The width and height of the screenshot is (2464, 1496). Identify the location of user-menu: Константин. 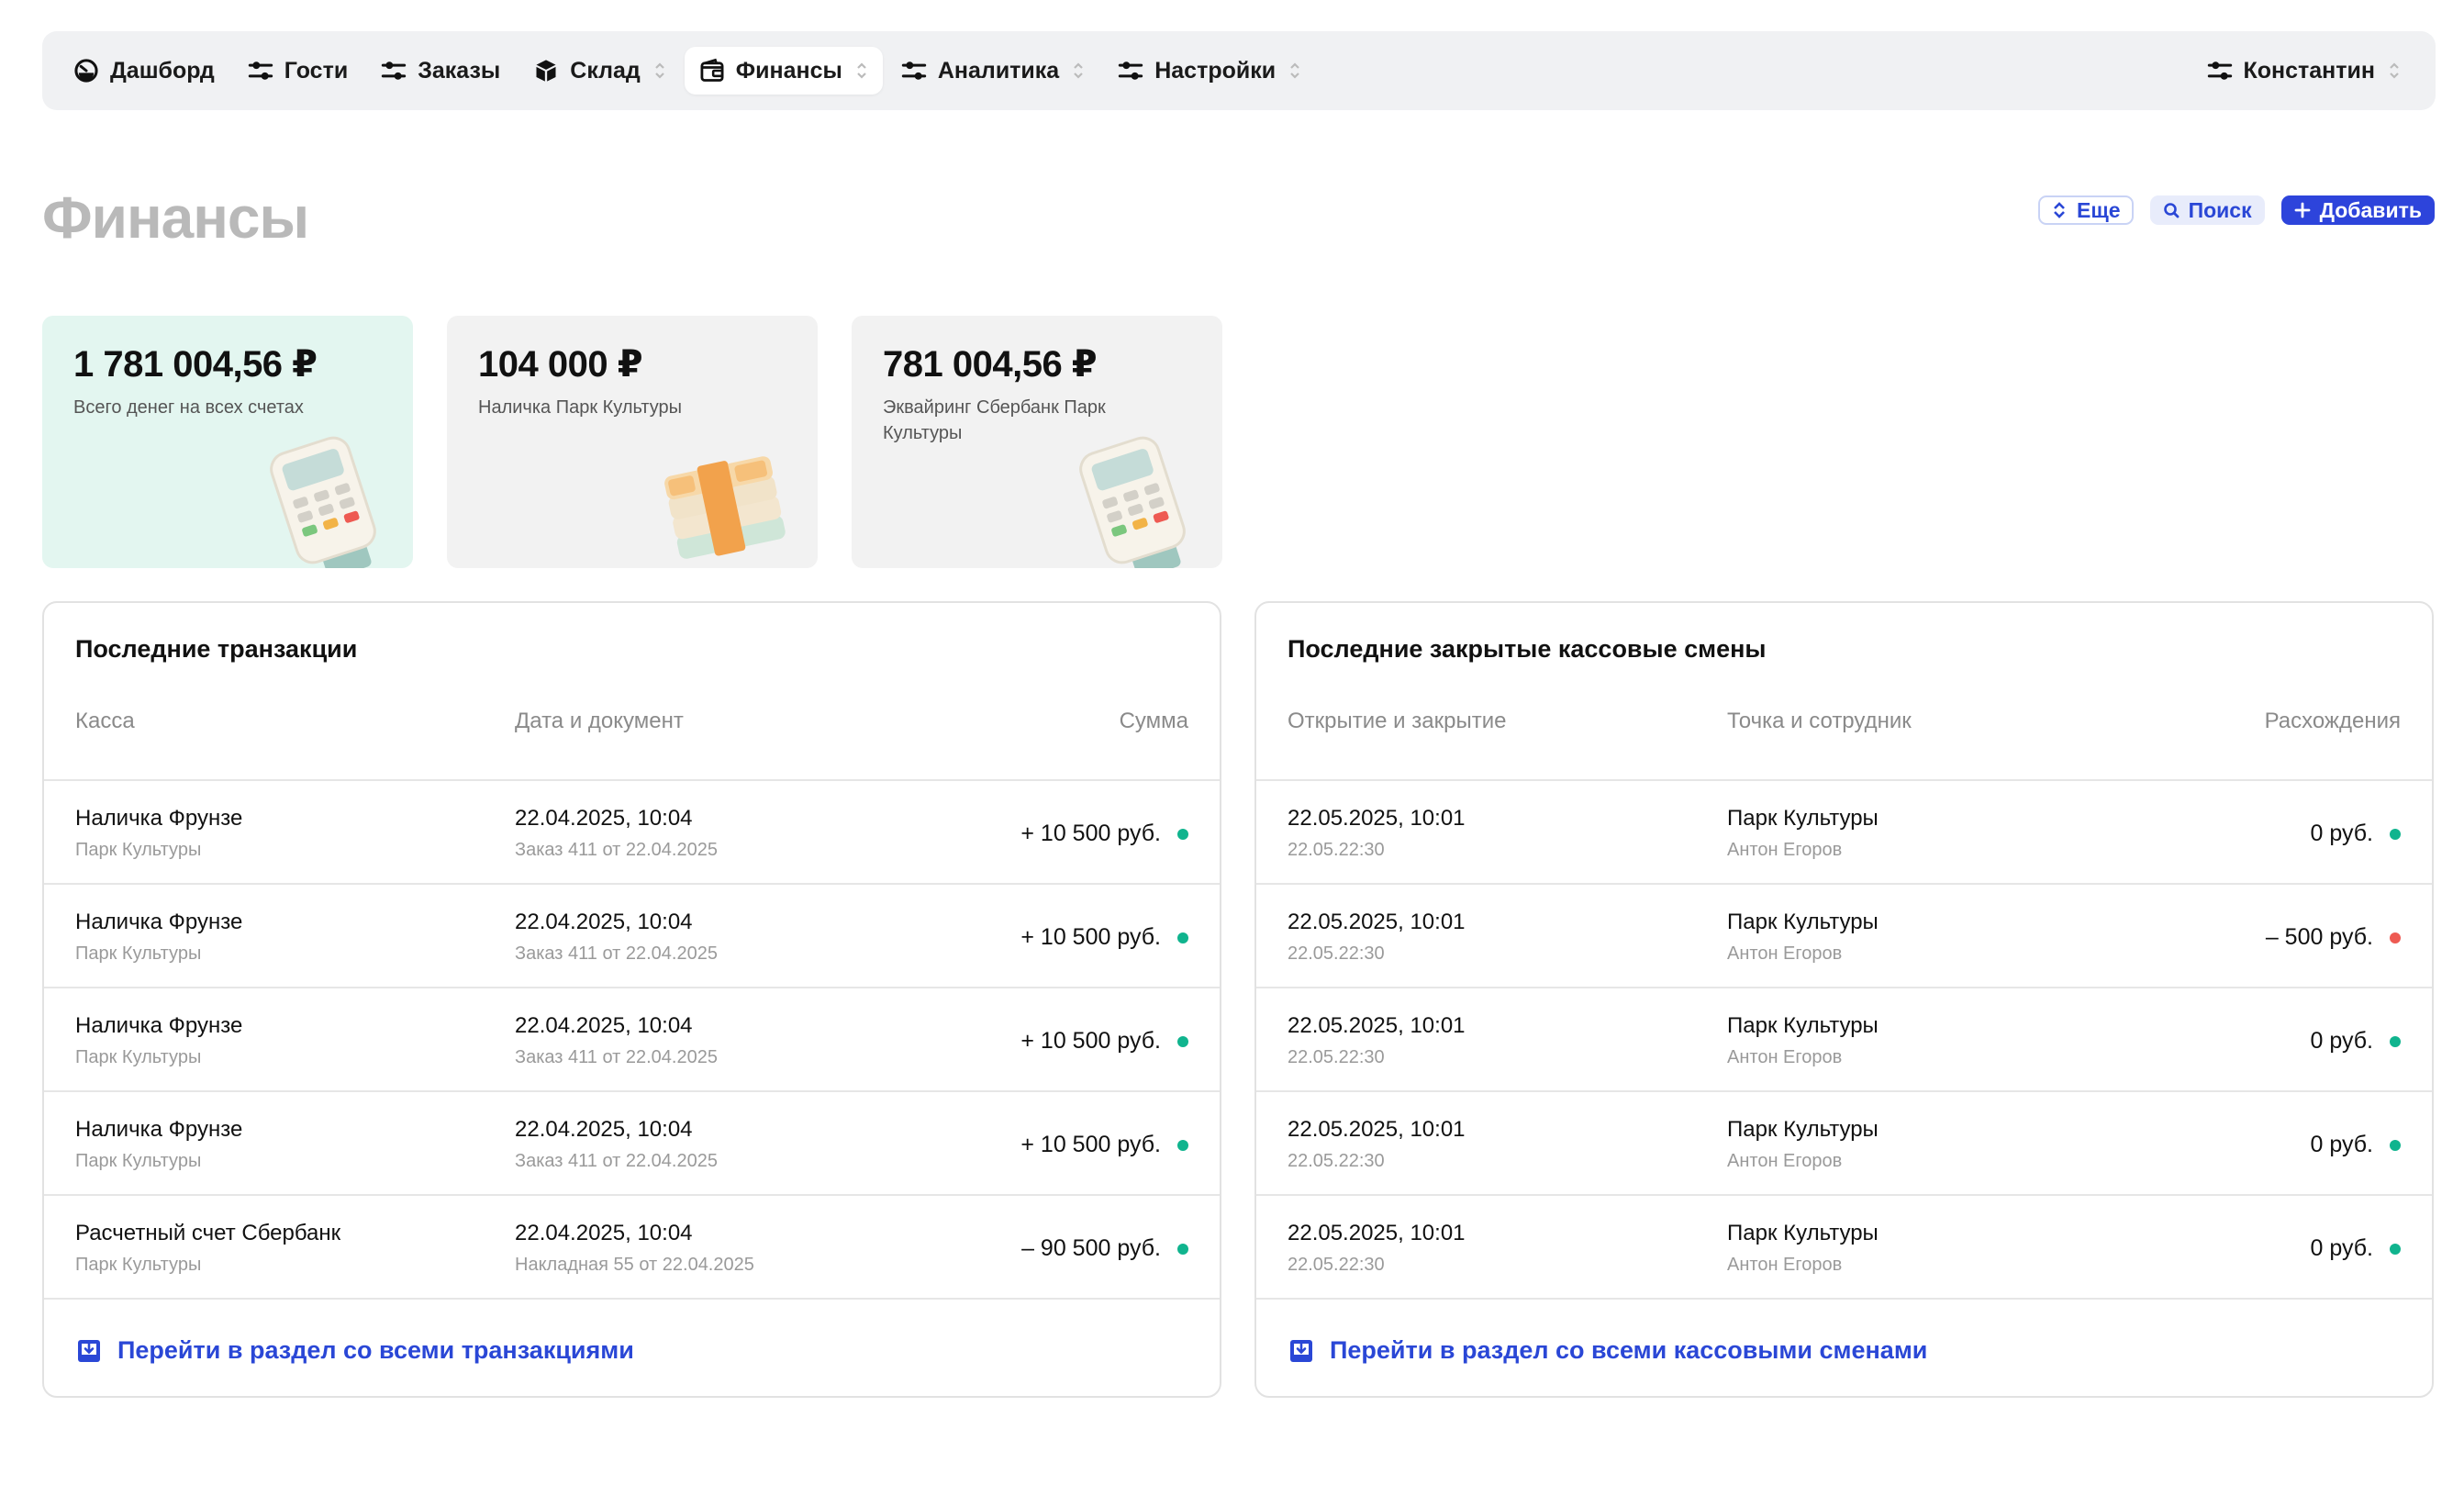
(2304, 71).